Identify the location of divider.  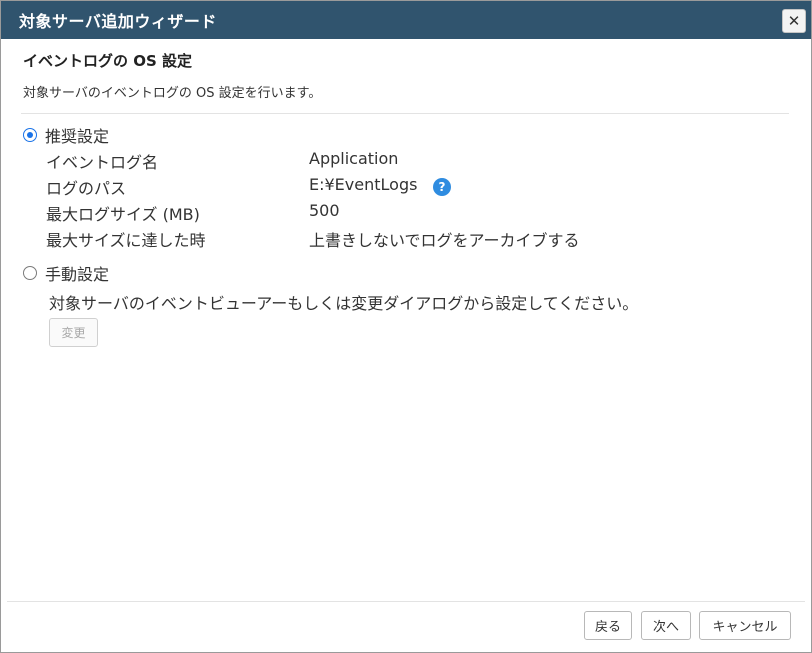
(405, 113).